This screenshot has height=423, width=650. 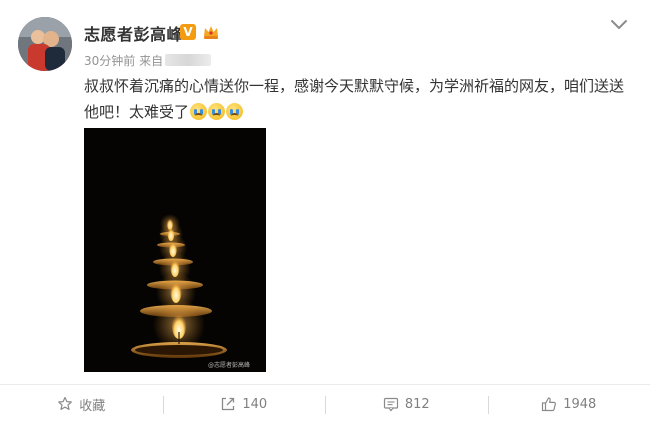 I want to click on crown-icon, so click(x=211, y=32).